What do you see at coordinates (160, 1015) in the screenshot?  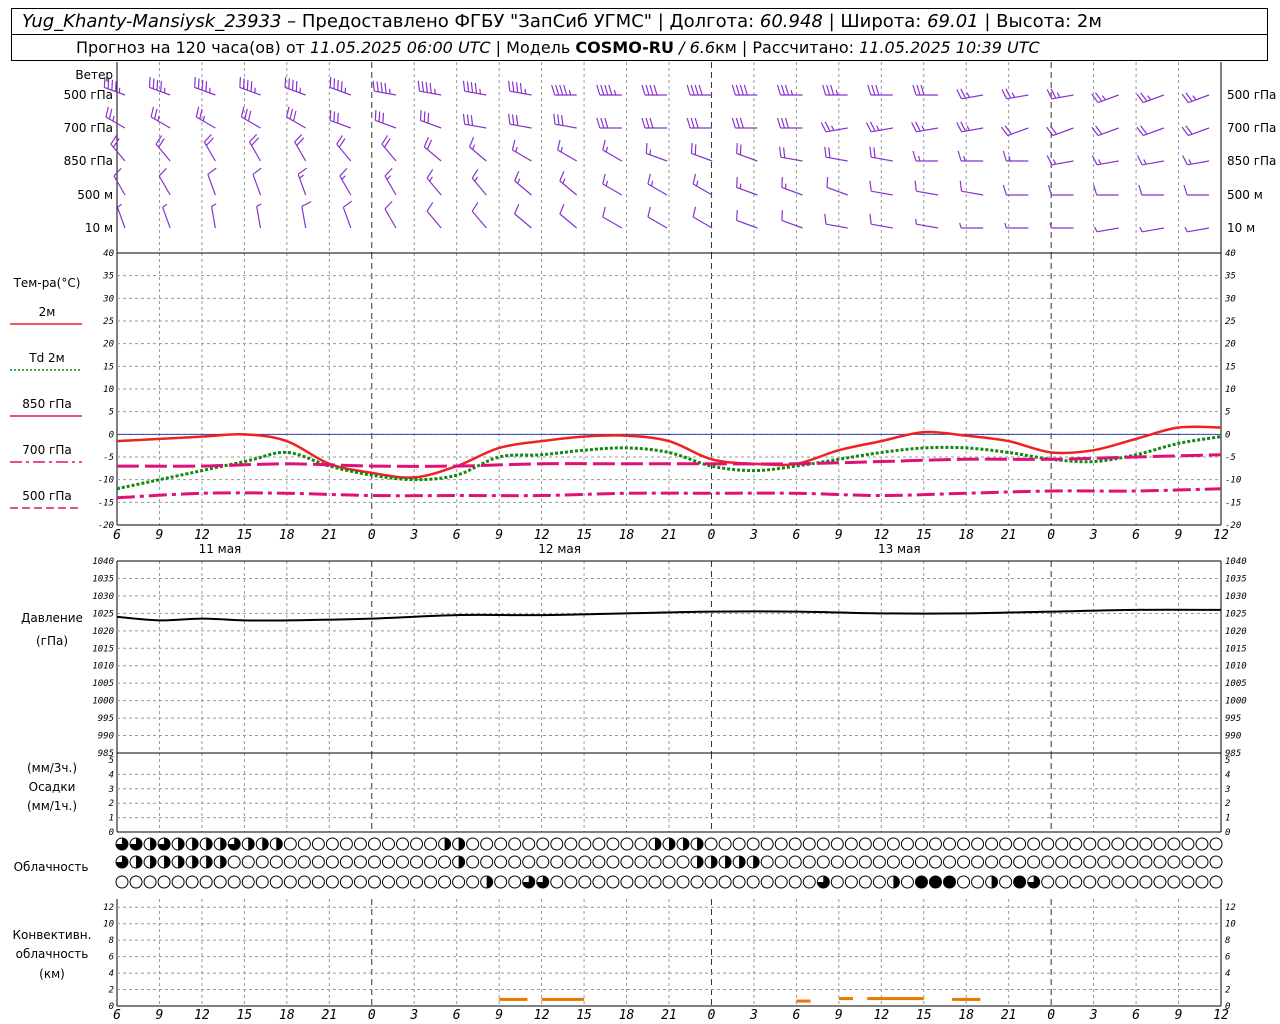 I see `time-tick-label: 9` at bounding box center [160, 1015].